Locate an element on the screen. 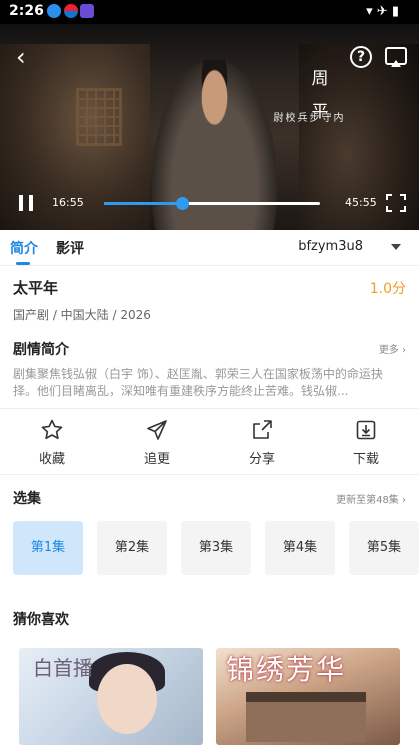 Image resolution: width=419 pixels, height=745 pixels. episodes-update-label: 更新至第48集 is located at coordinates (367, 500).